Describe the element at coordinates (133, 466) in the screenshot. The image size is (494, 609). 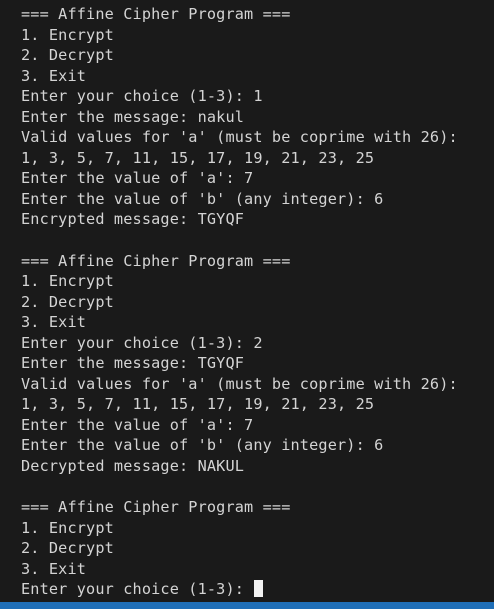
I see `decrypted-result-line: Decrypted message: NAKUL` at that location.